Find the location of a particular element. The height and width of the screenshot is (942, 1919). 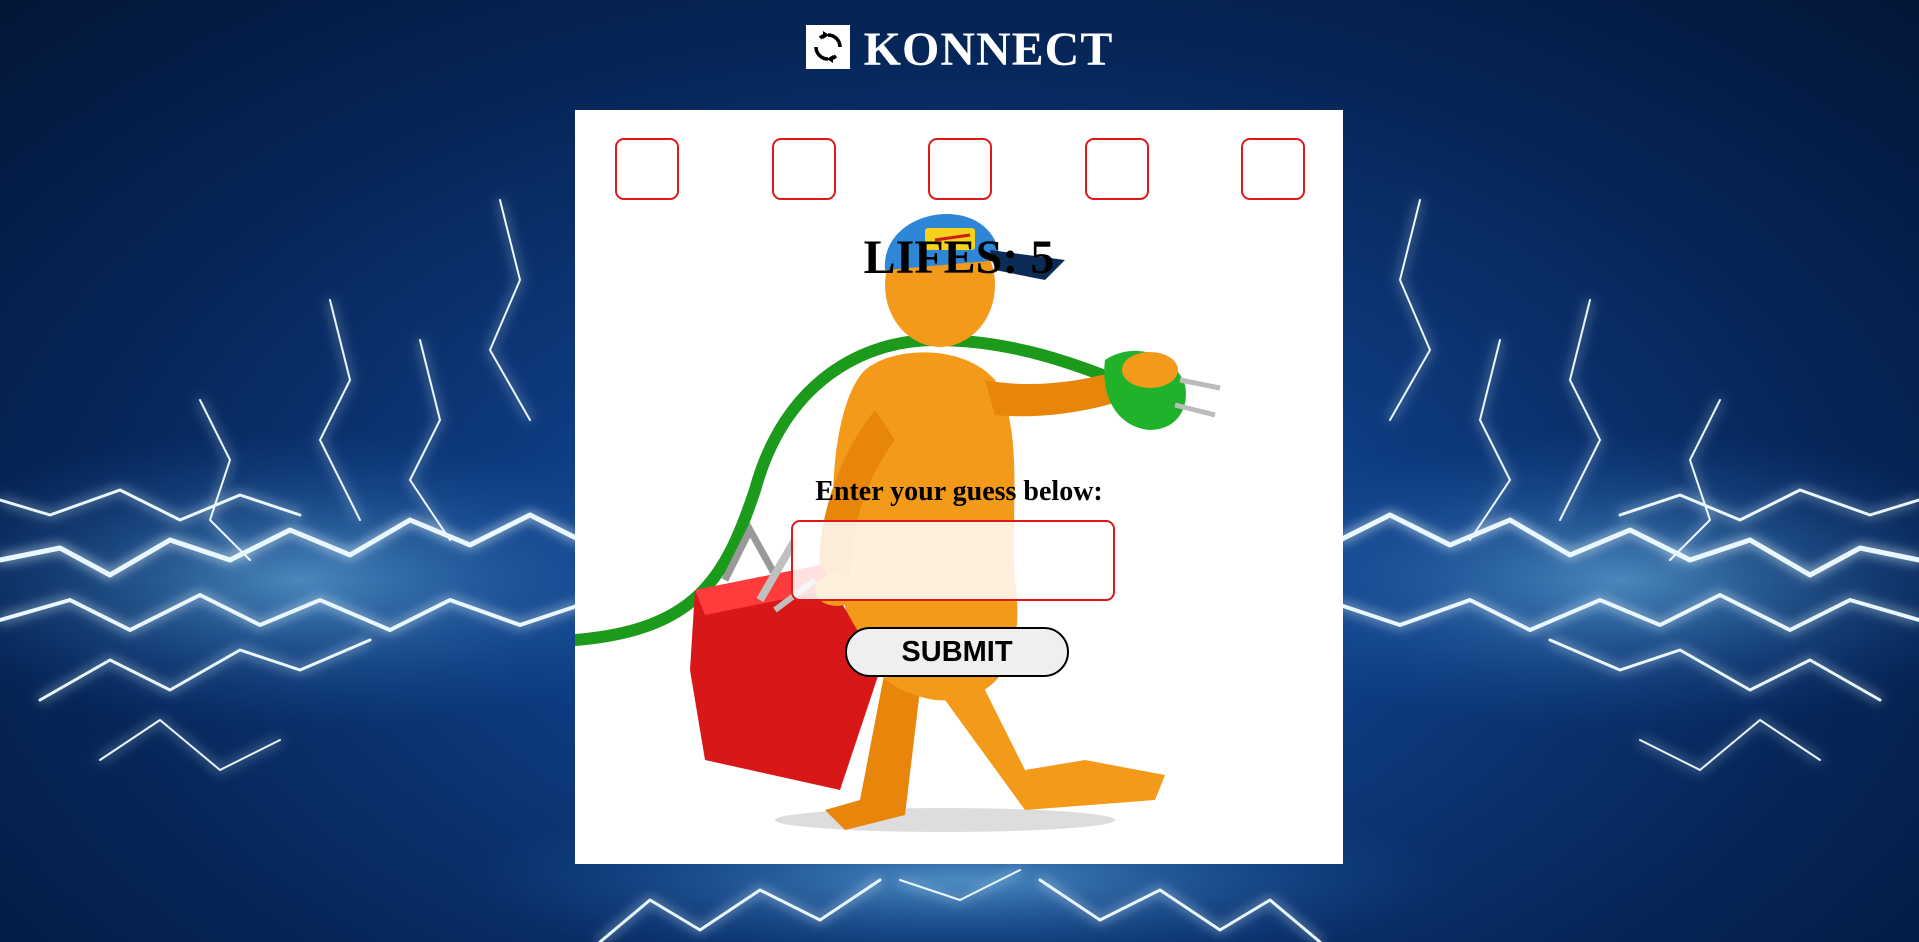

submit-button: SUBMIT is located at coordinates (957, 652).